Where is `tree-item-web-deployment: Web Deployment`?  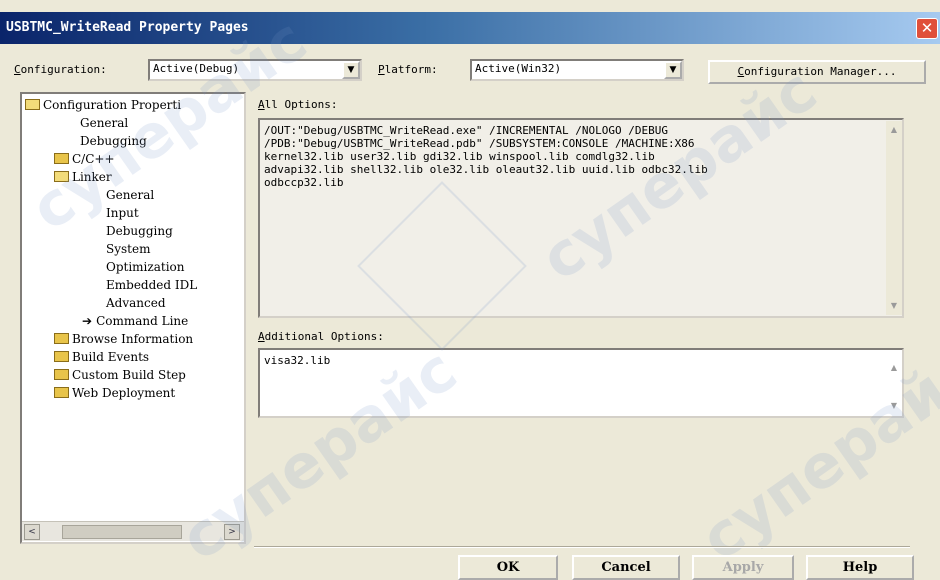 tree-item-web-deployment: Web Deployment is located at coordinates (114, 393).